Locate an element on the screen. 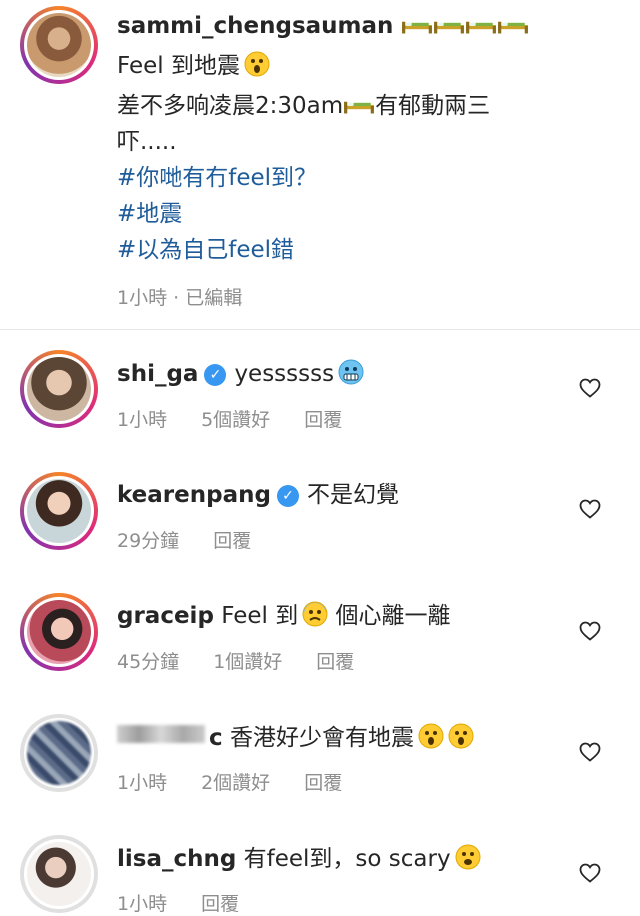 The width and height of the screenshot is (640, 916). comment-time: 29分鐘 is located at coordinates (148, 541).